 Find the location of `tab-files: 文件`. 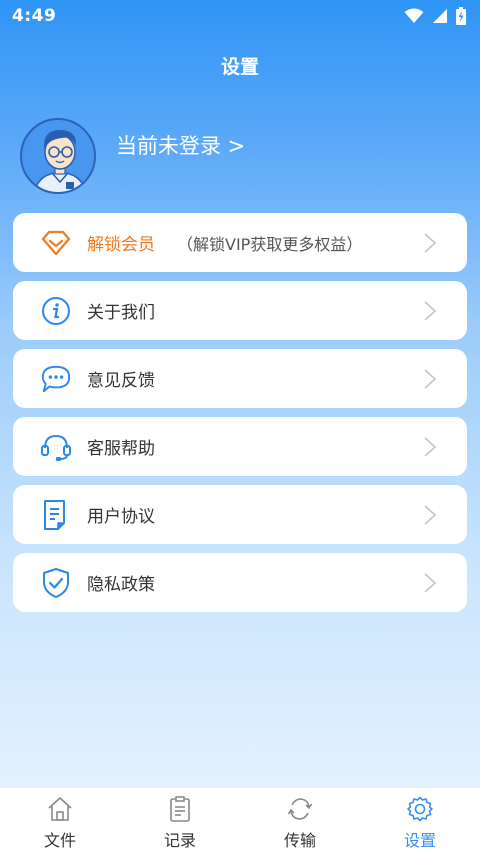

tab-files: 文件 is located at coordinates (60, 820).